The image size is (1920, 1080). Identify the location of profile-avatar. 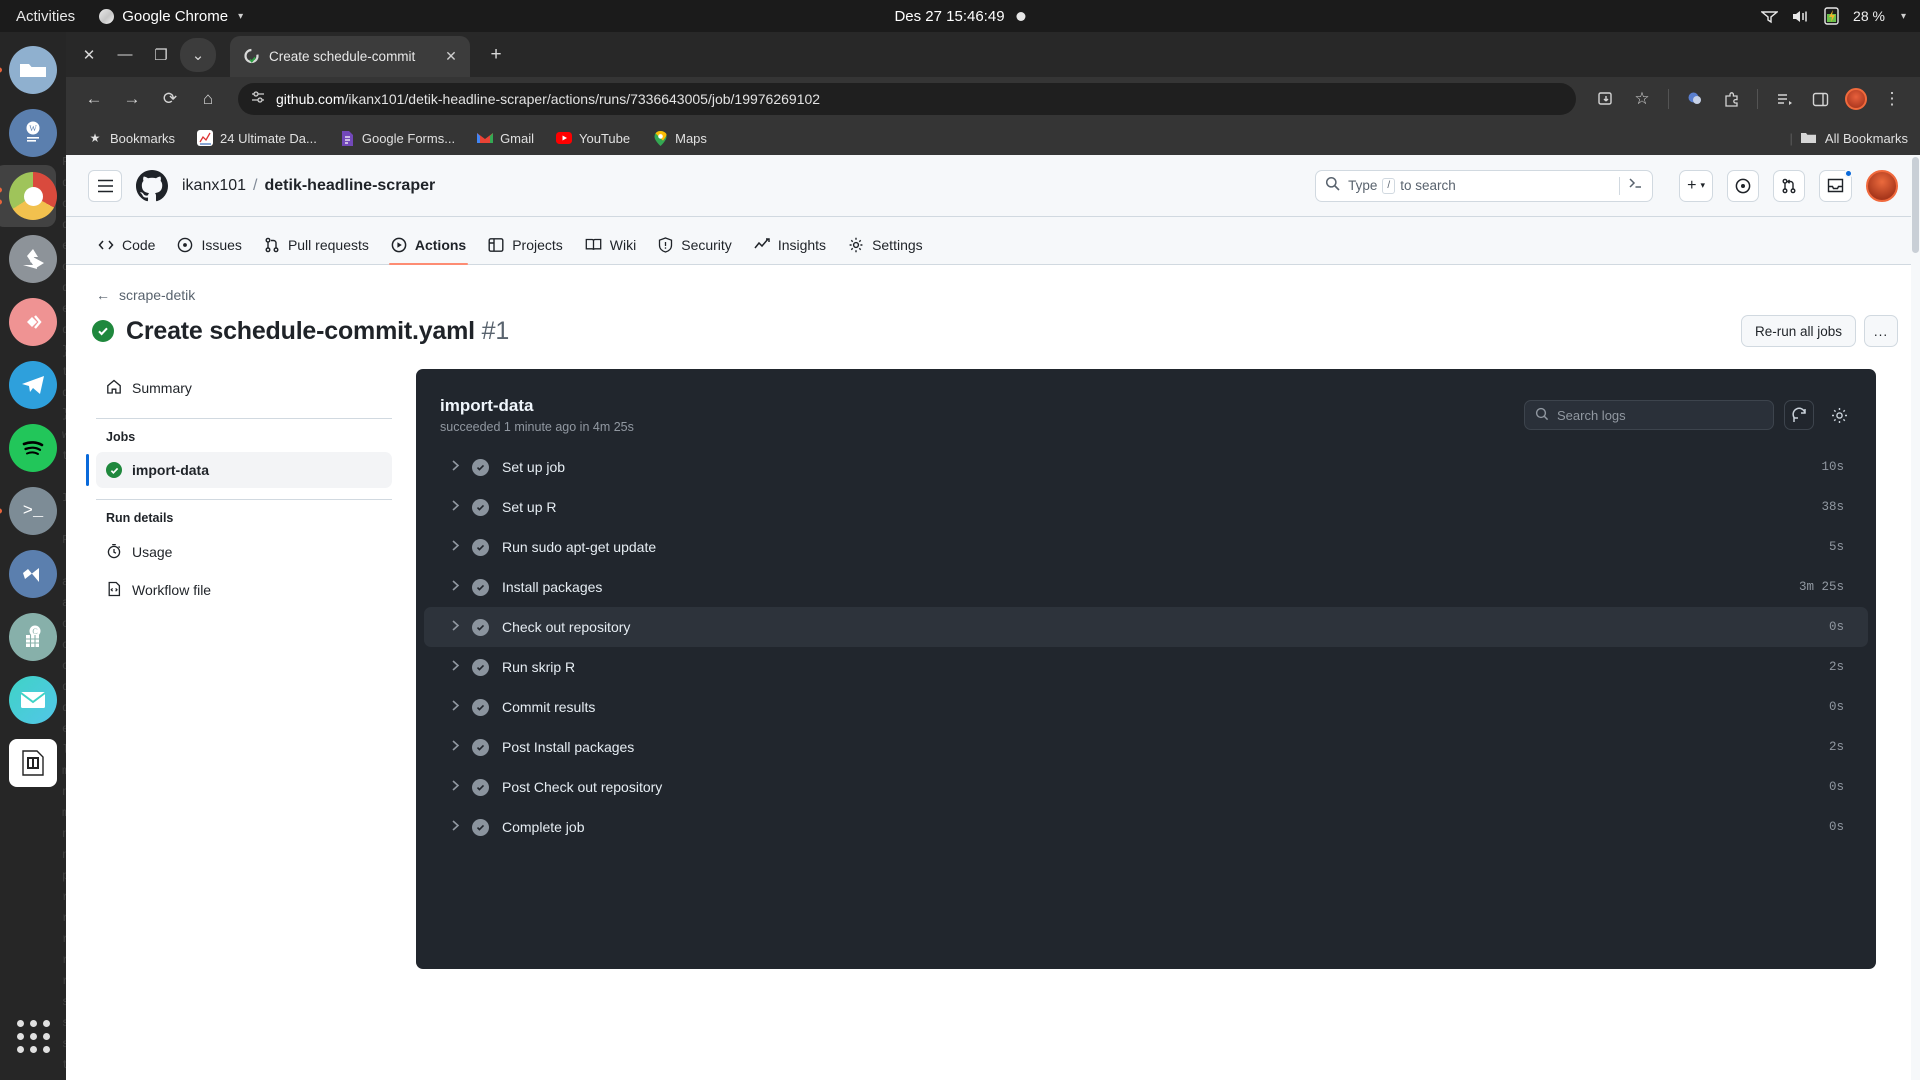
(1856, 99).